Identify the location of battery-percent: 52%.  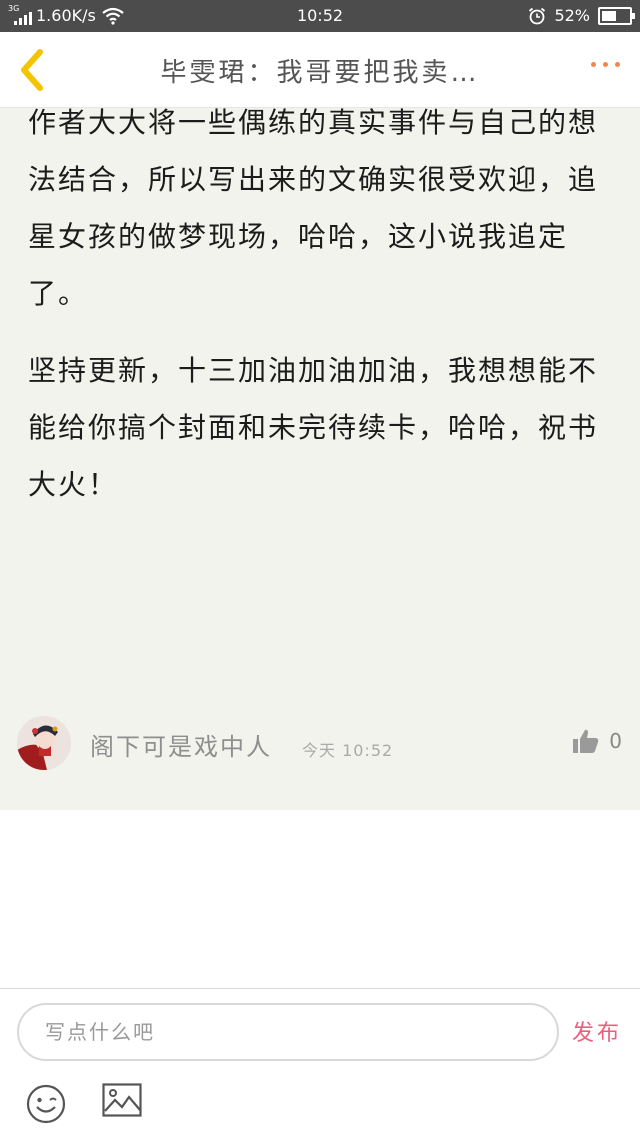
(572, 15).